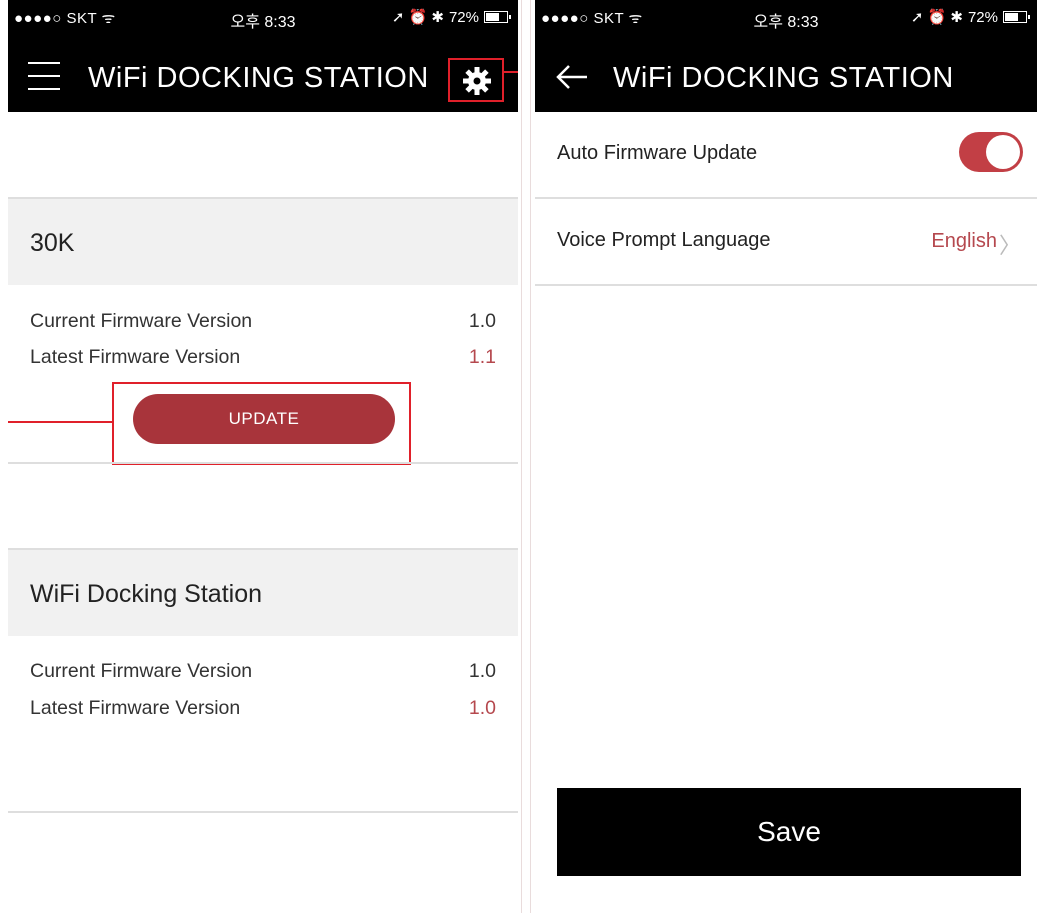 The width and height of the screenshot is (1037, 913). I want to click on section-title: WiFi Docking Station, so click(146, 594).